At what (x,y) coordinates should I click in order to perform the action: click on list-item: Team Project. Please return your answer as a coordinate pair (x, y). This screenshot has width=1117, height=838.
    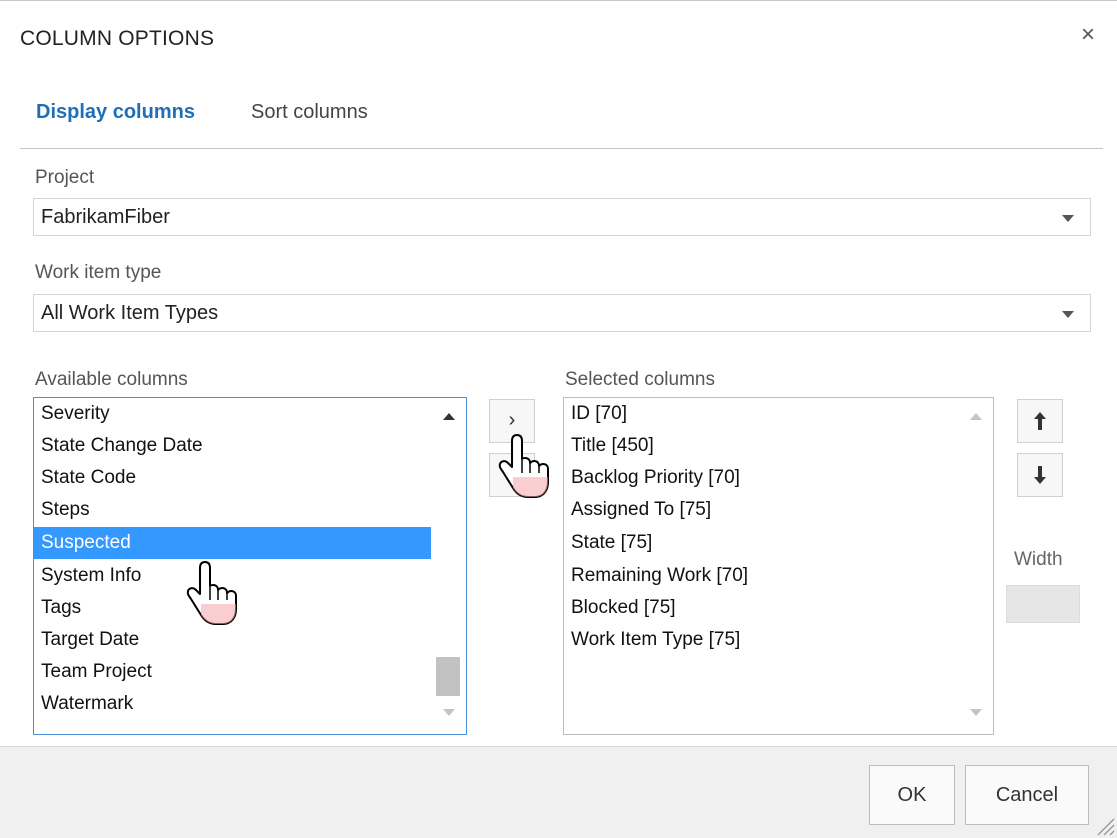
    Looking at the image, I should click on (232, 672).